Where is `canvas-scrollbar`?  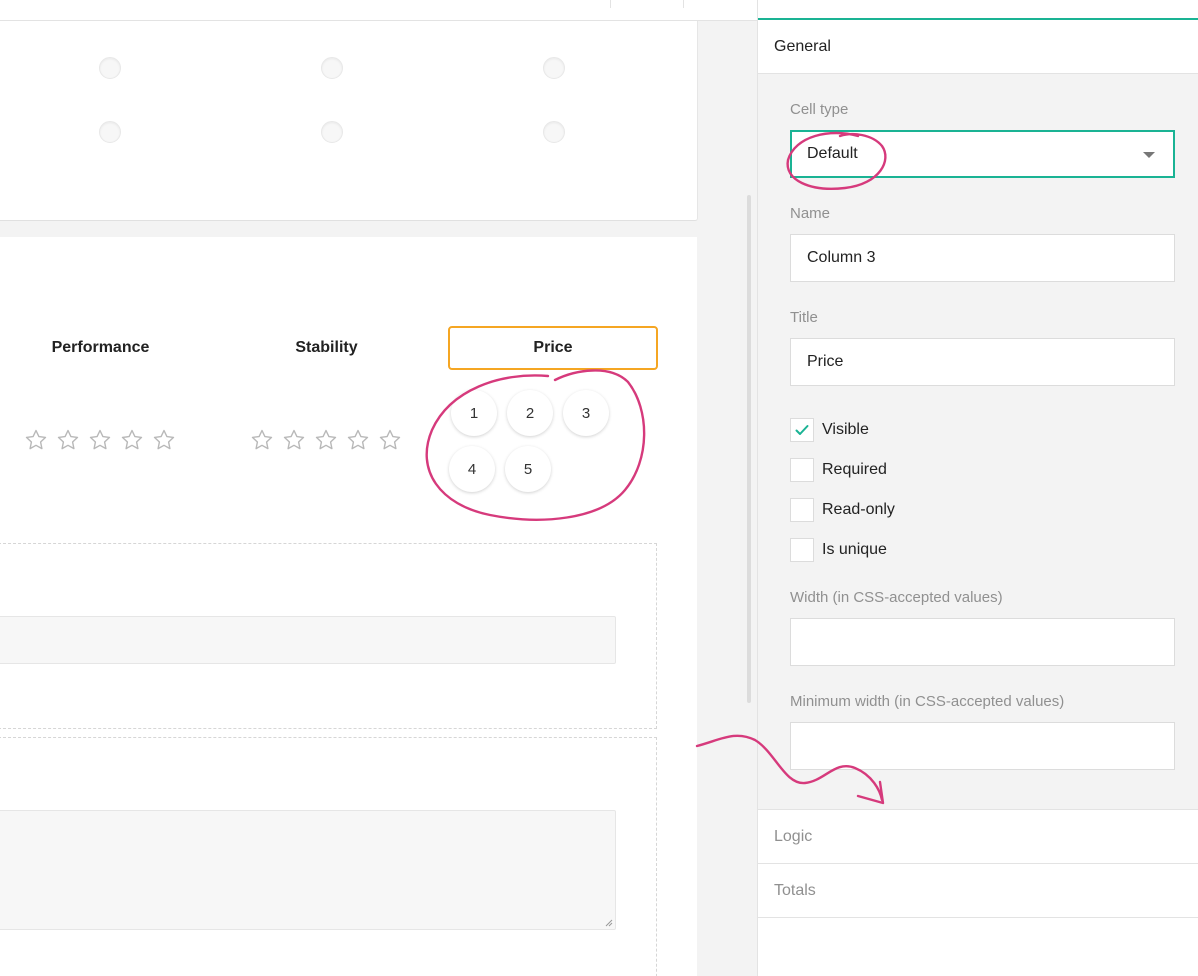 canvas-scrollbar is located at coordinates (749, 449).